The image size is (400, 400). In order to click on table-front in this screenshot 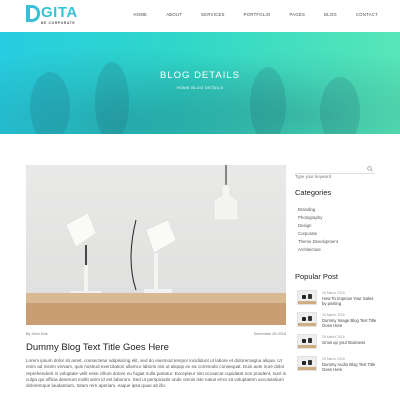, I will do `click(156, 314)`.